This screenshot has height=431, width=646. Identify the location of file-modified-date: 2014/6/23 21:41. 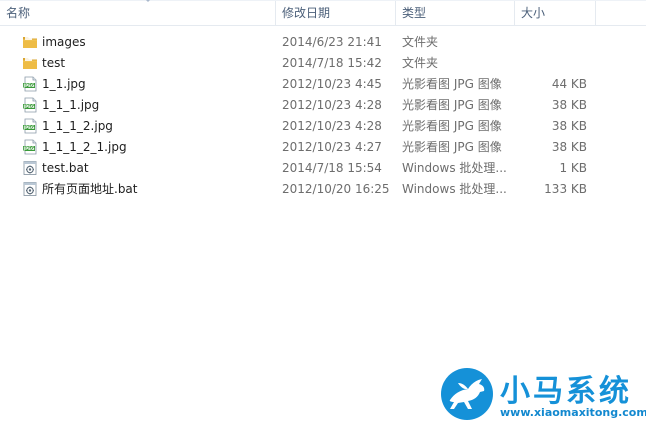
(332, 42).